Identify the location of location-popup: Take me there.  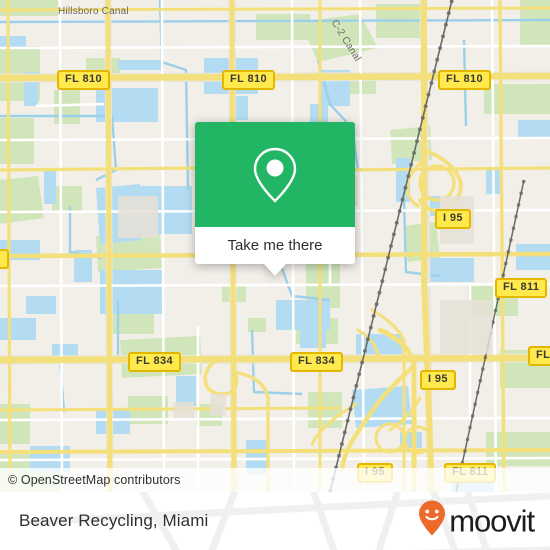
(275, 199).